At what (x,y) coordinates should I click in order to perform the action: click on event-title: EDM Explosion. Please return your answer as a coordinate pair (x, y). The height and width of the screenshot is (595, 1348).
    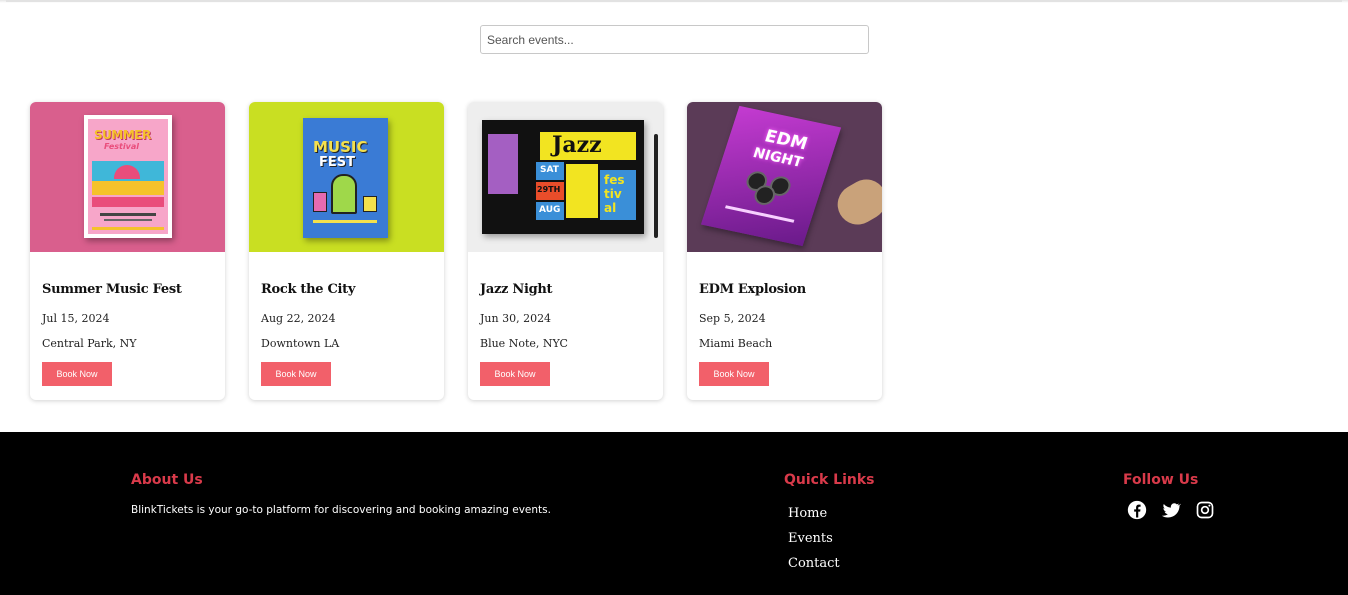
    Looking at the image, I should click on (752, 289).